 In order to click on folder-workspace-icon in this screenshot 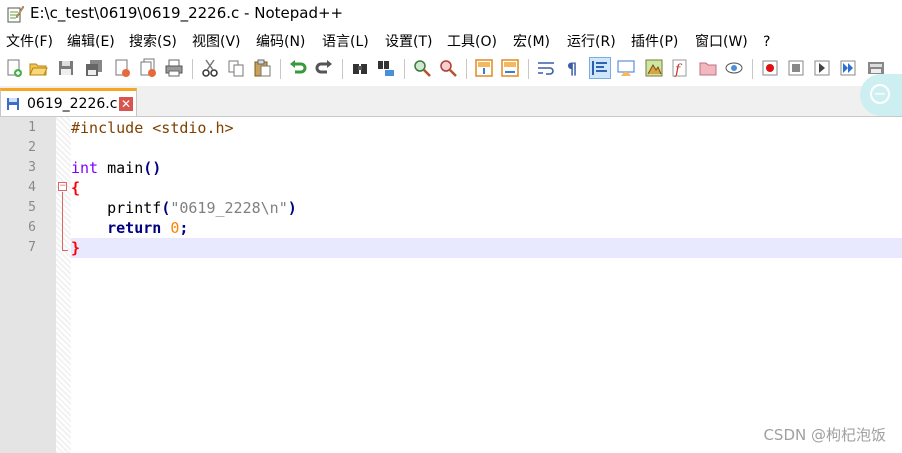, I will do `click(708, 68)`.